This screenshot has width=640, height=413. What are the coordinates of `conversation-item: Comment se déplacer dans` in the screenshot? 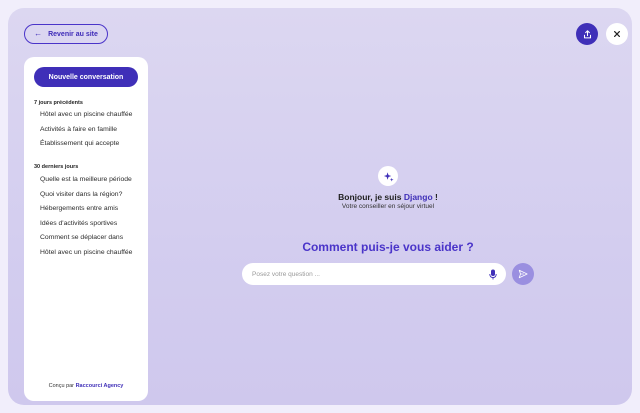 It's located at (87, 238).